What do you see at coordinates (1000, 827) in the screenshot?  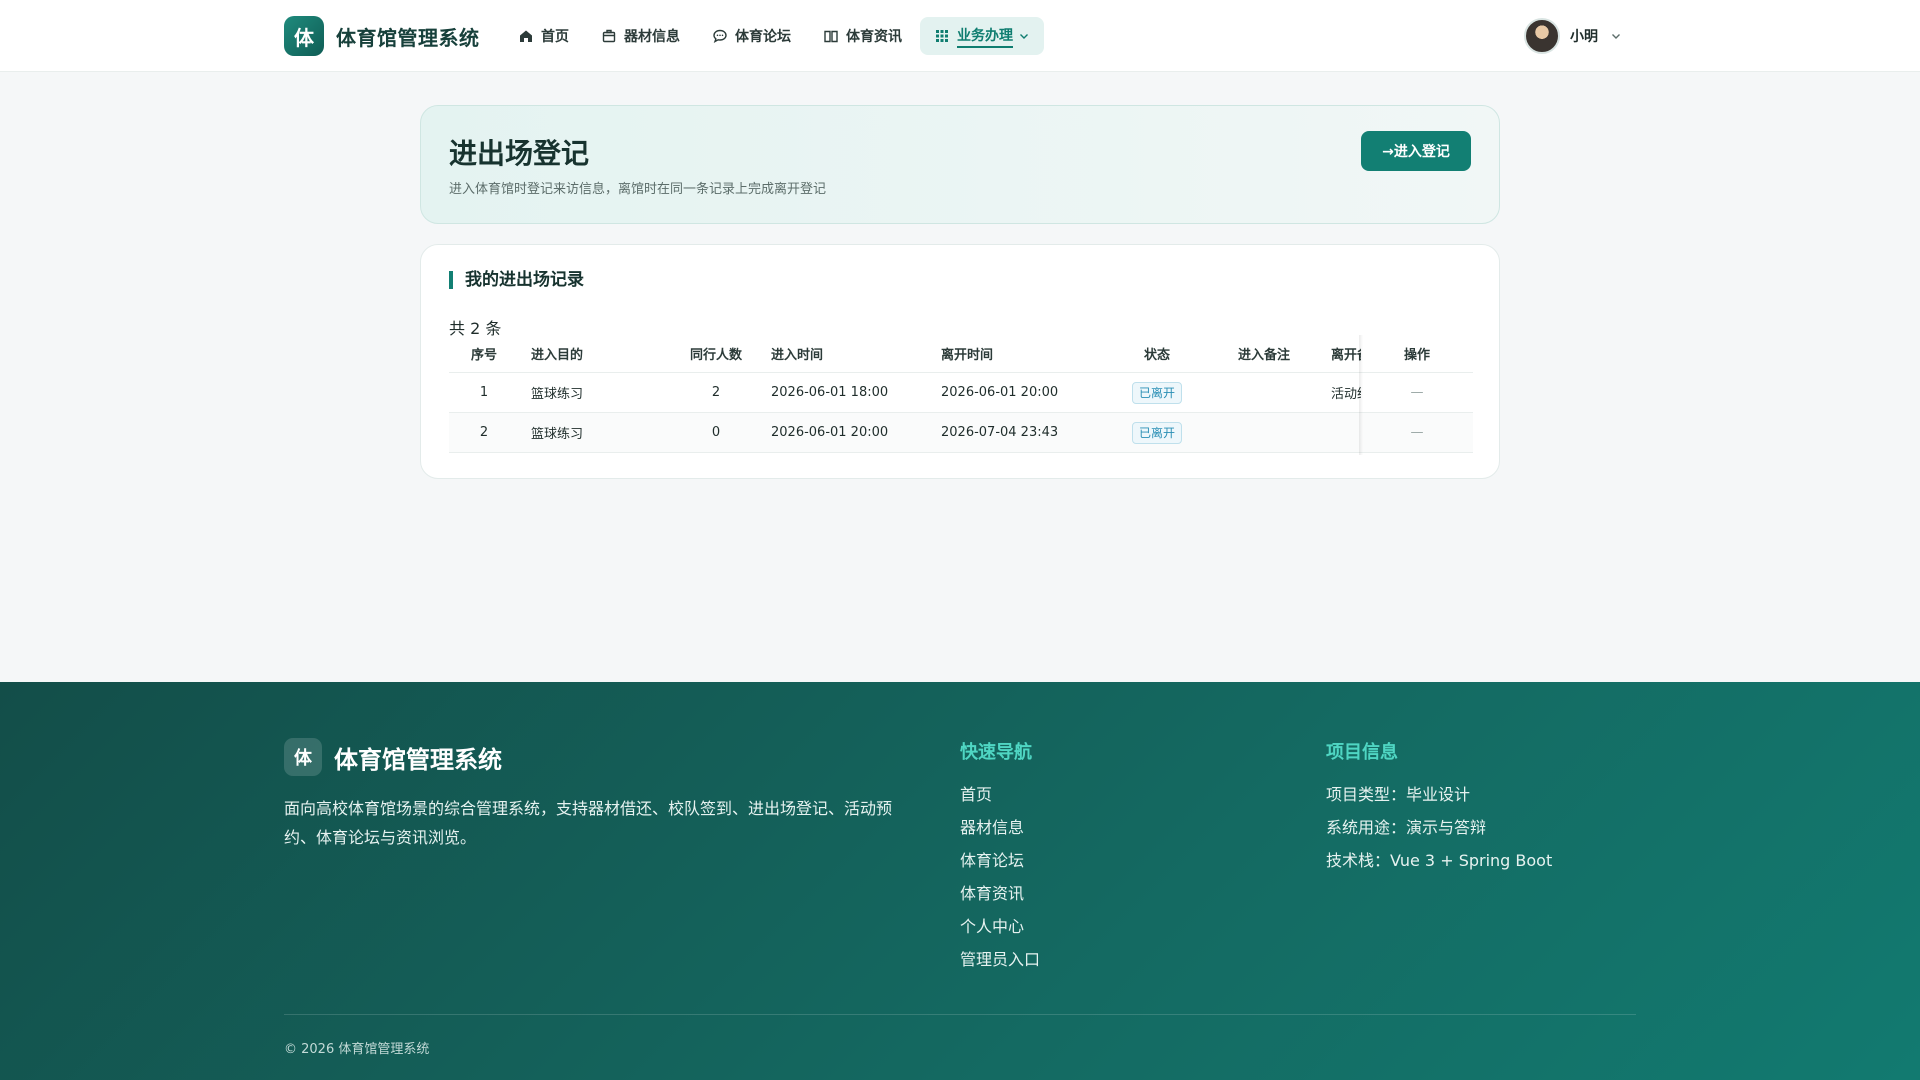 I see `footer-link-equipment: 器材信息` at bounding box center [1000, 827].